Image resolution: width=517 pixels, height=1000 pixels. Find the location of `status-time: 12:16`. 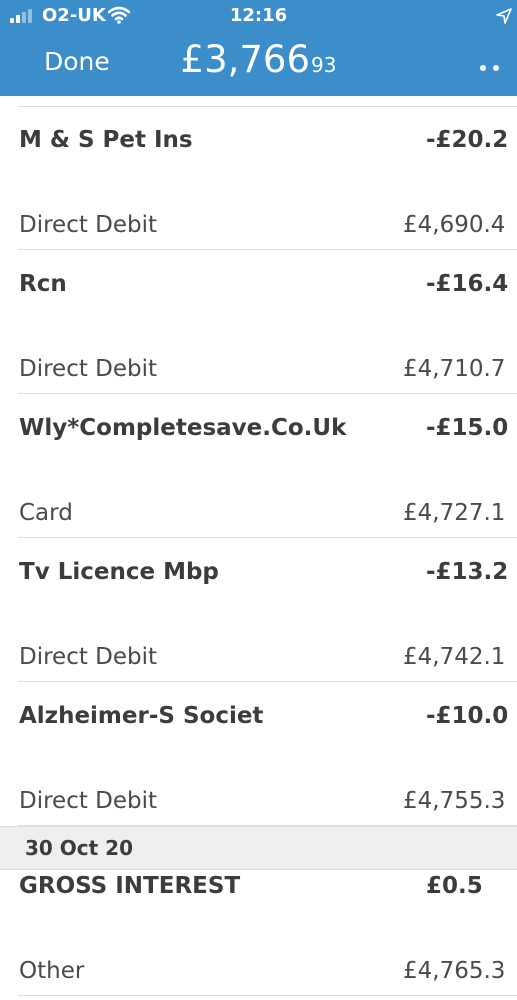

status-time: 12:16 is located at coordinates (258, 15).